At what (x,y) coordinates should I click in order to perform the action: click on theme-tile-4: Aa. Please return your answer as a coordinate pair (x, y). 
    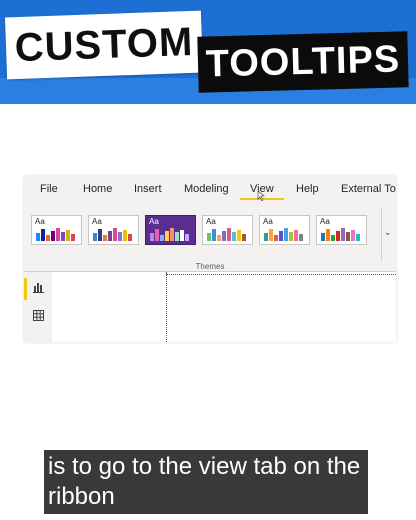
    Looking at the image, I should click on (227, 230).